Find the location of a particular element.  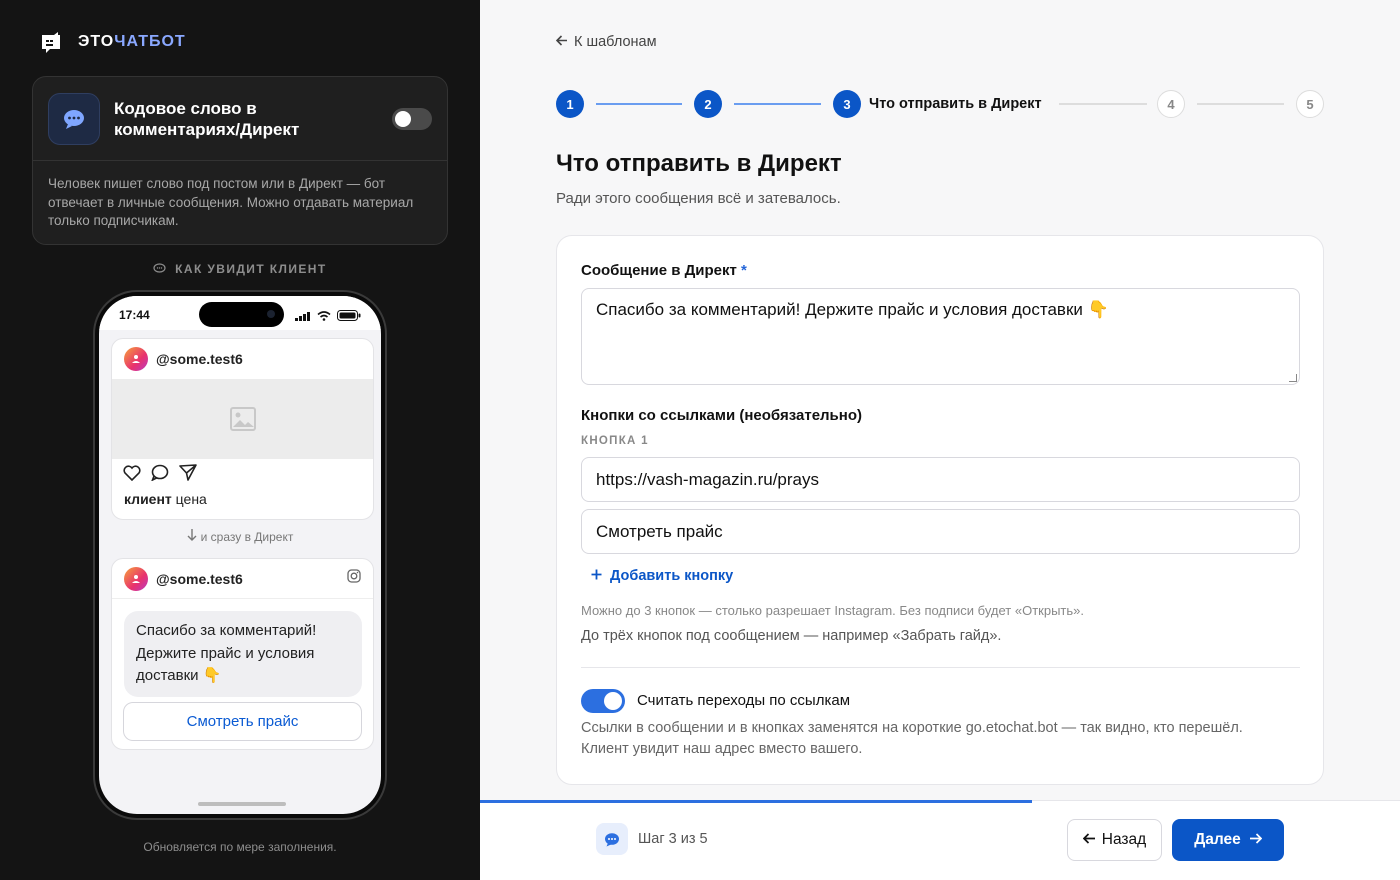

feature-title: Кодовое слово в комментариях/Директ is located at coordinates (207, 118).